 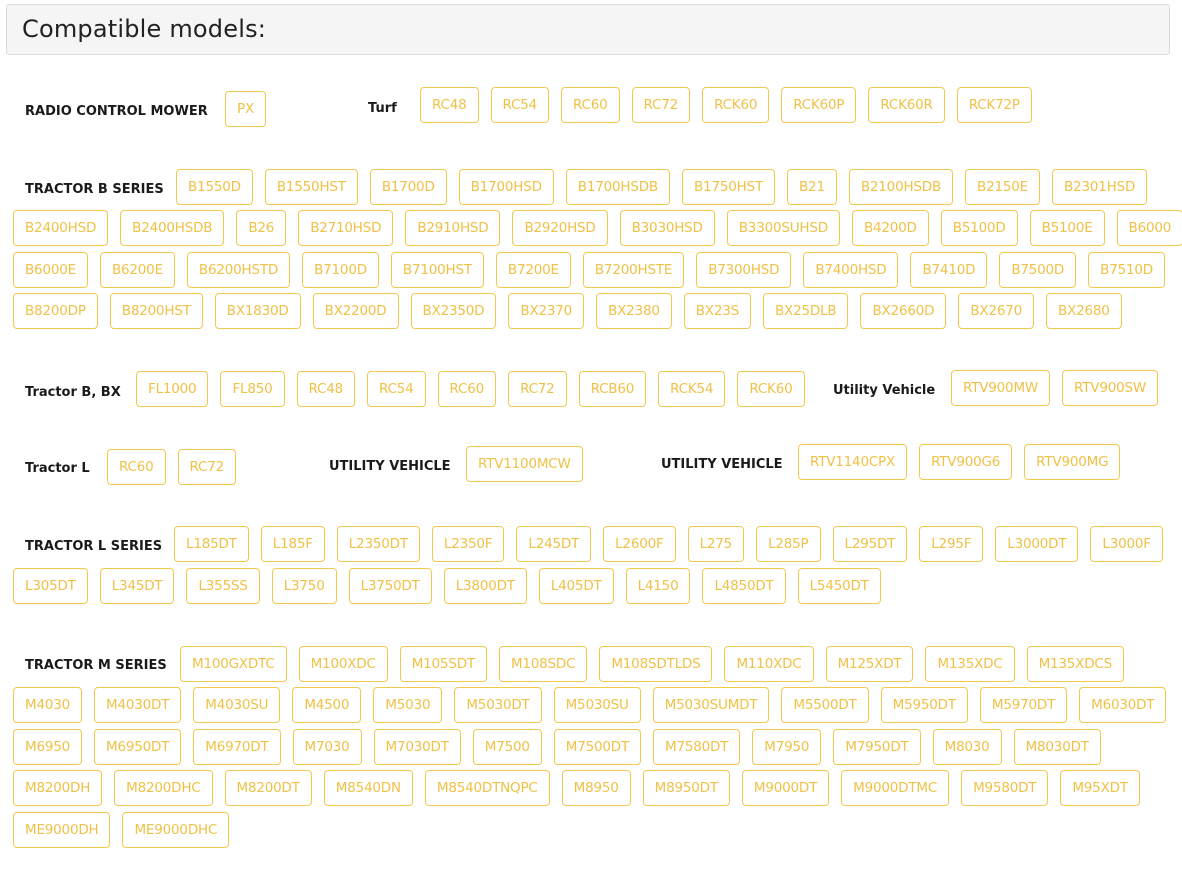 I want to click on model-tag: M7950DT, so click(x=877, y=747).